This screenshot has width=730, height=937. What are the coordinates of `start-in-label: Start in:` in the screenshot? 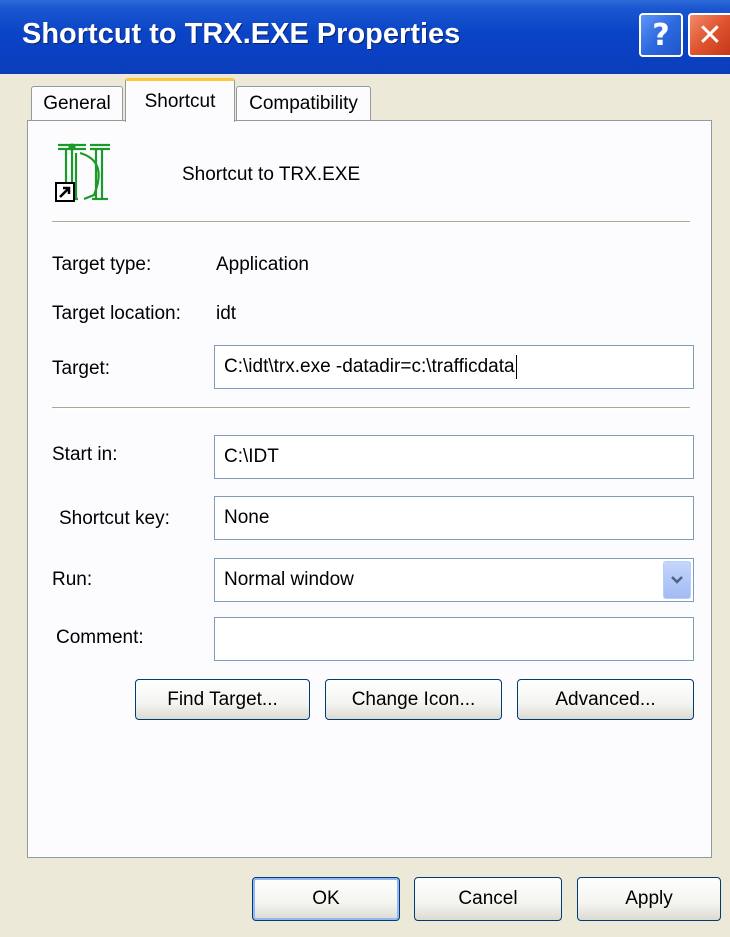 It's located at (85, 454).